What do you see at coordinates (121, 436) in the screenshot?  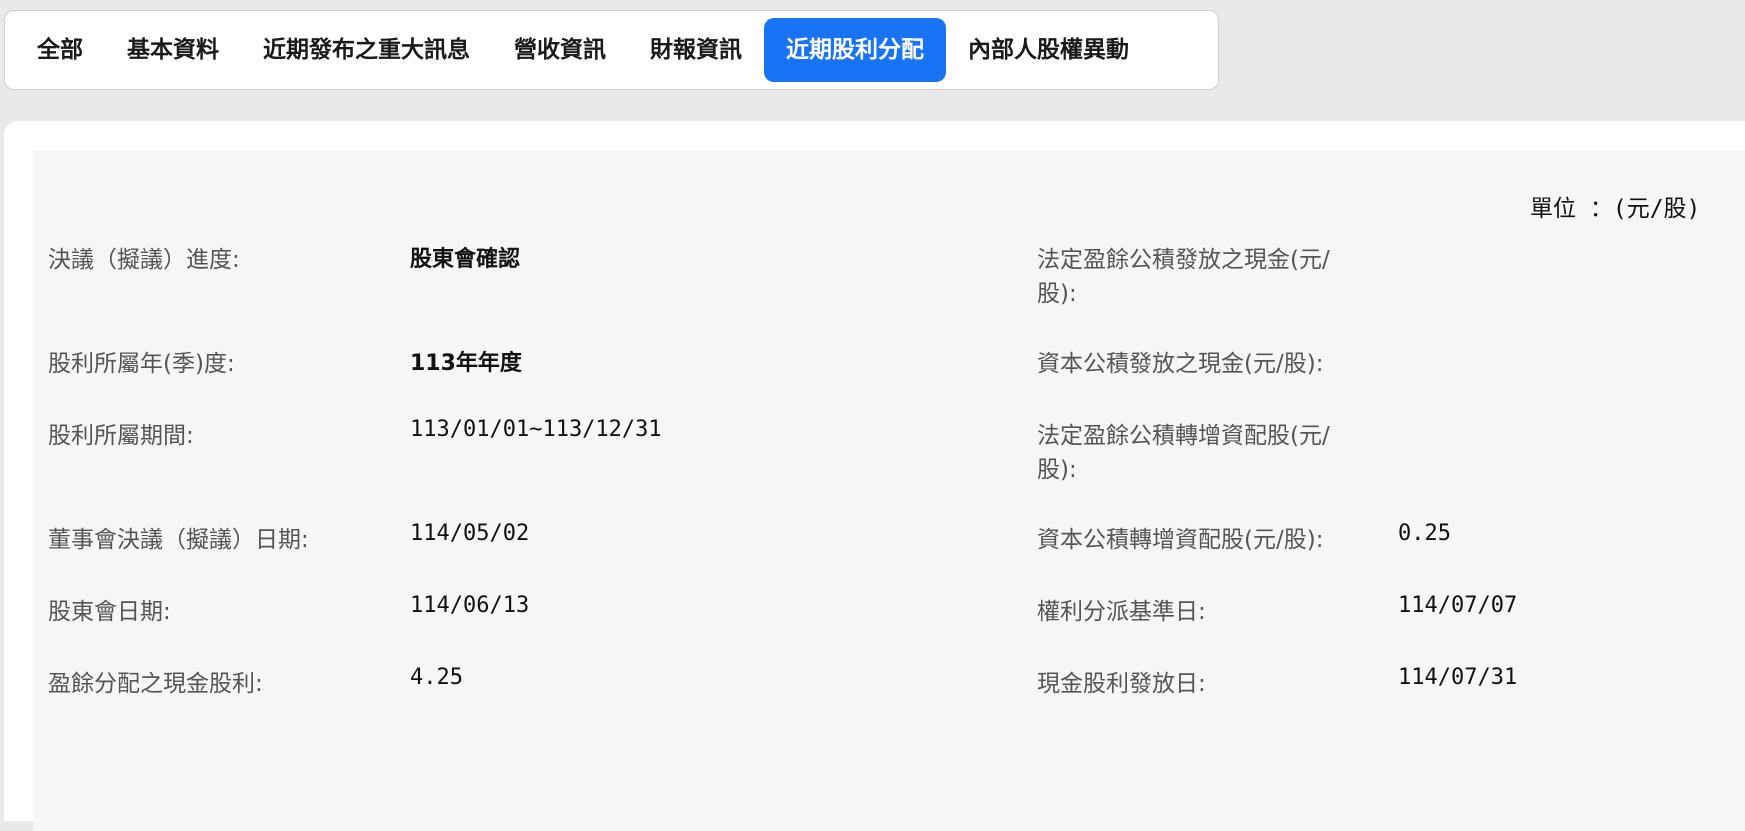 I see `dividend-period-label: 股利所屬期間:` at bounding box center [121, 436].